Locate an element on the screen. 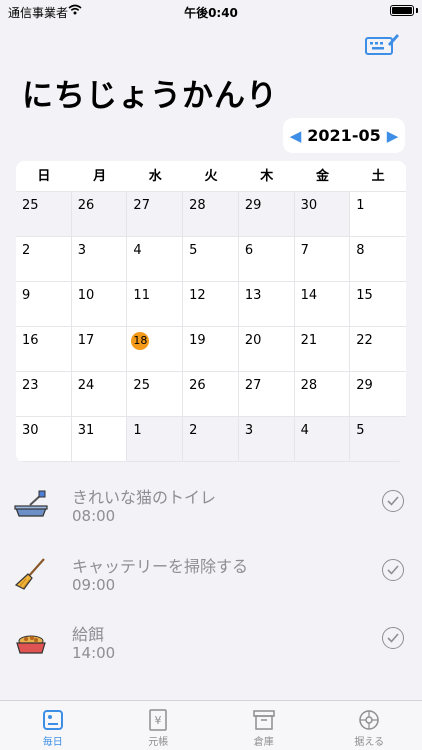  calendar-day: 14 is located at coordinates (322, 304).